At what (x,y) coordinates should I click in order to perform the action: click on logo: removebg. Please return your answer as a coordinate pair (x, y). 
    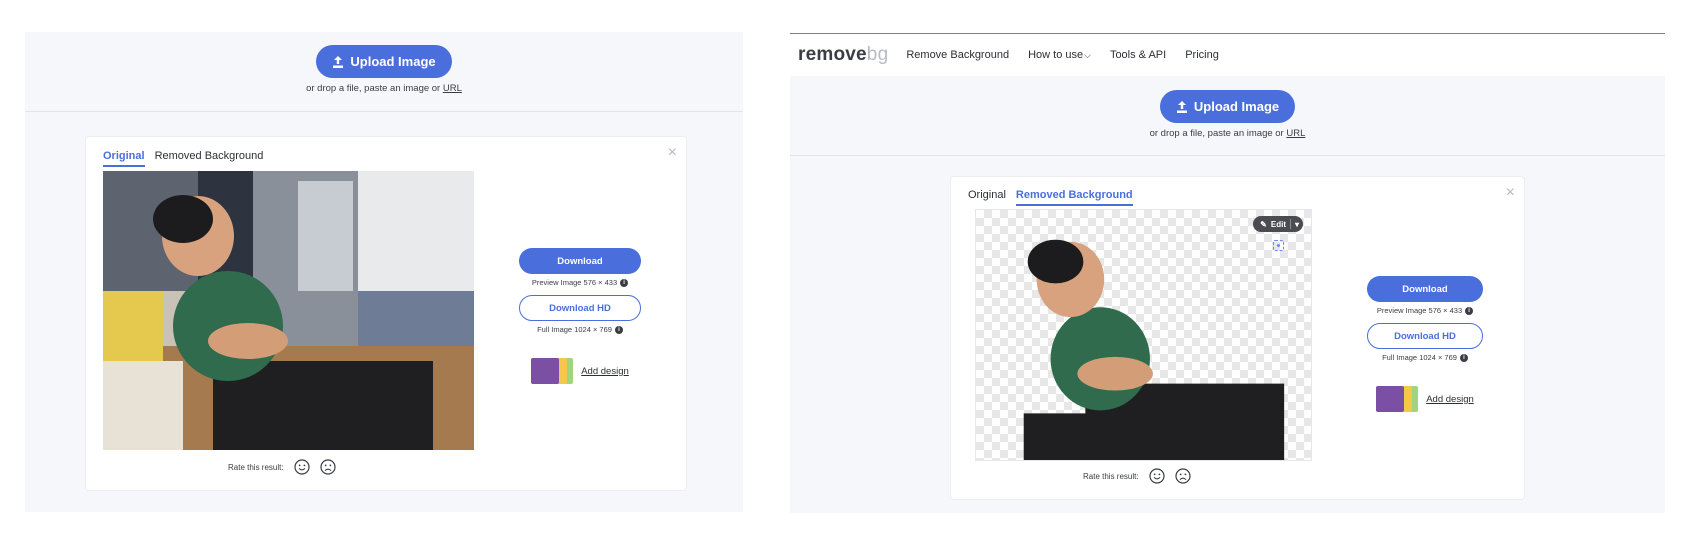
    Looking at the image, I should click on (843, 55).